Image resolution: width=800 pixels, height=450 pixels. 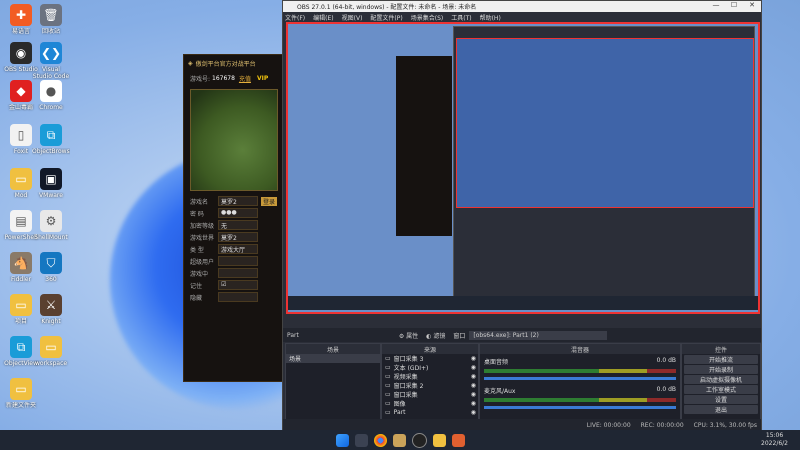 What do you see at coordinates (361, 440) in the screenshot?
I see `search-icon` at bounding box center [361, 440].